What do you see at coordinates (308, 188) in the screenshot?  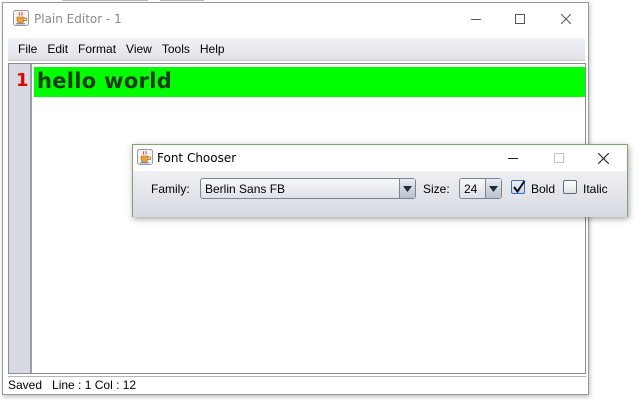 I see `family-select: Berlin Sans FB` at bounding box center [308, 188].